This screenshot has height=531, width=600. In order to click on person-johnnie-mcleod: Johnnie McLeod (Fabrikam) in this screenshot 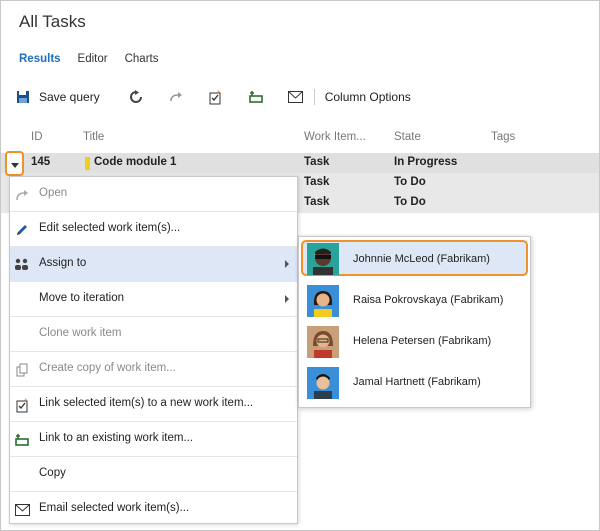, I will do `click(414, 258)`.